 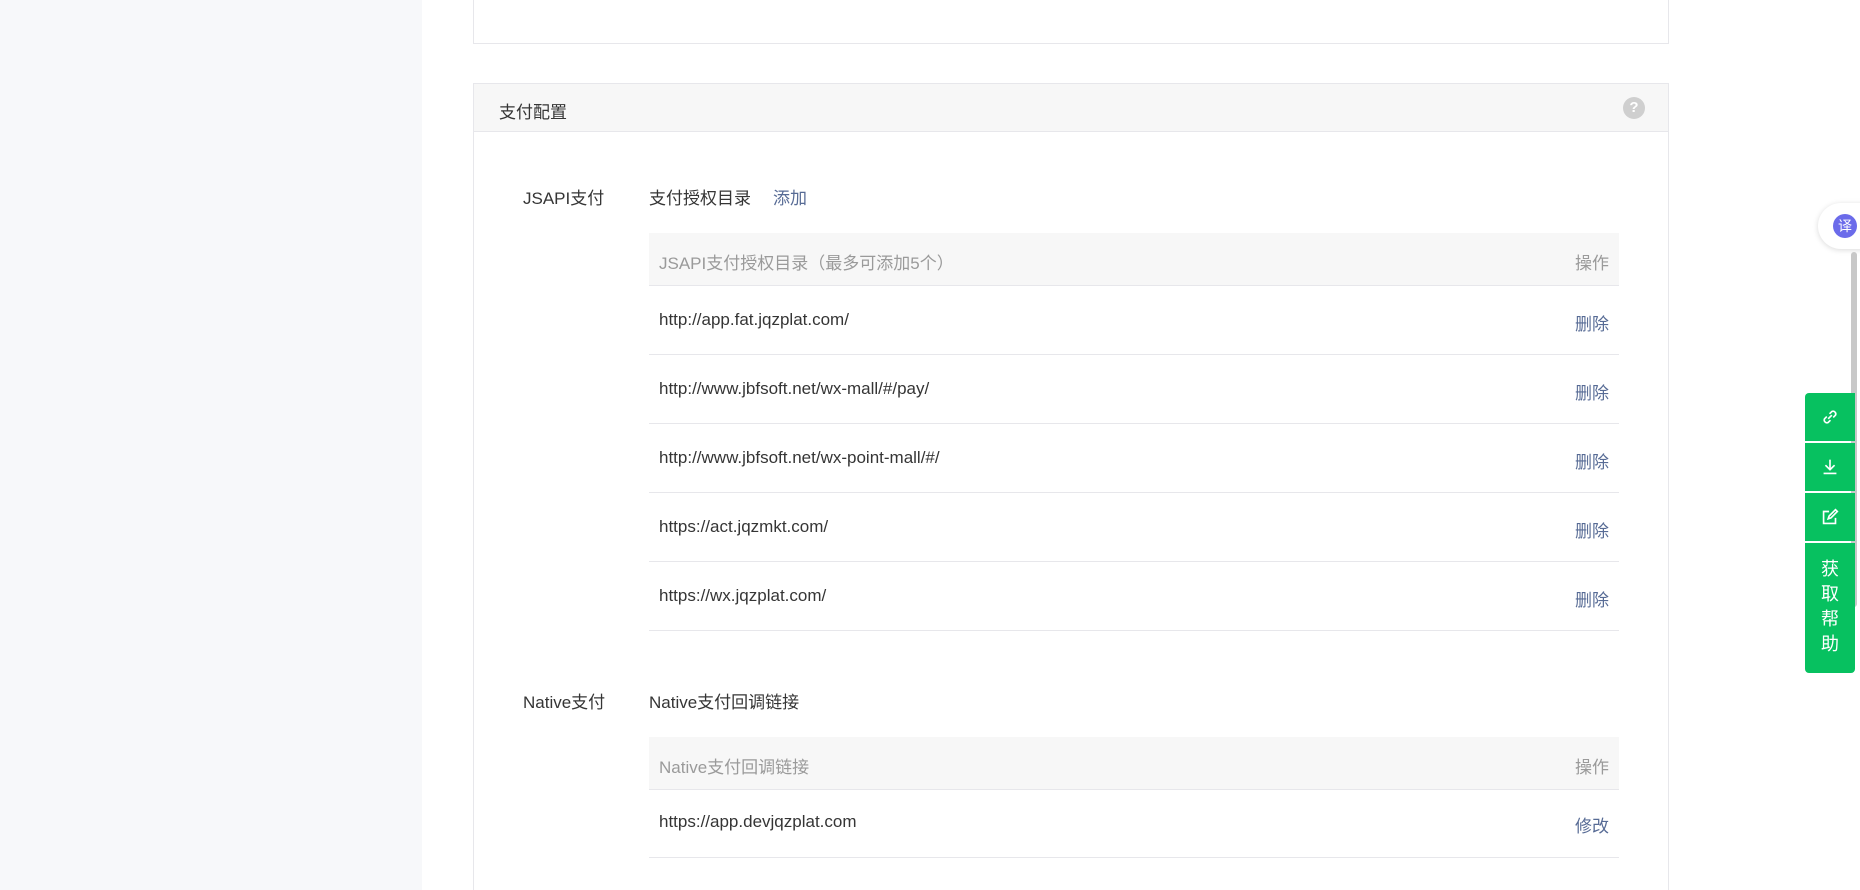 What do you see at coordinates (1071, 108) in the screenshot?
I see `card-header: 支付配置 ?` at bounding box center [1071, 108].